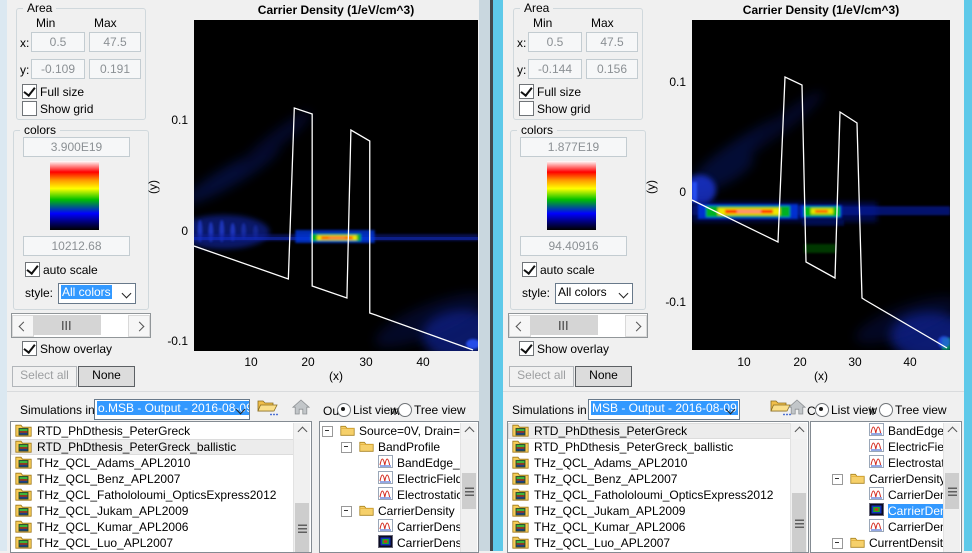 The height and width of the screenshot is (553, 972). What do you see at coordinates (877, 463) in the screenshot?
I see `tree-item: Electrostatic` at bounding box center [877, 463].